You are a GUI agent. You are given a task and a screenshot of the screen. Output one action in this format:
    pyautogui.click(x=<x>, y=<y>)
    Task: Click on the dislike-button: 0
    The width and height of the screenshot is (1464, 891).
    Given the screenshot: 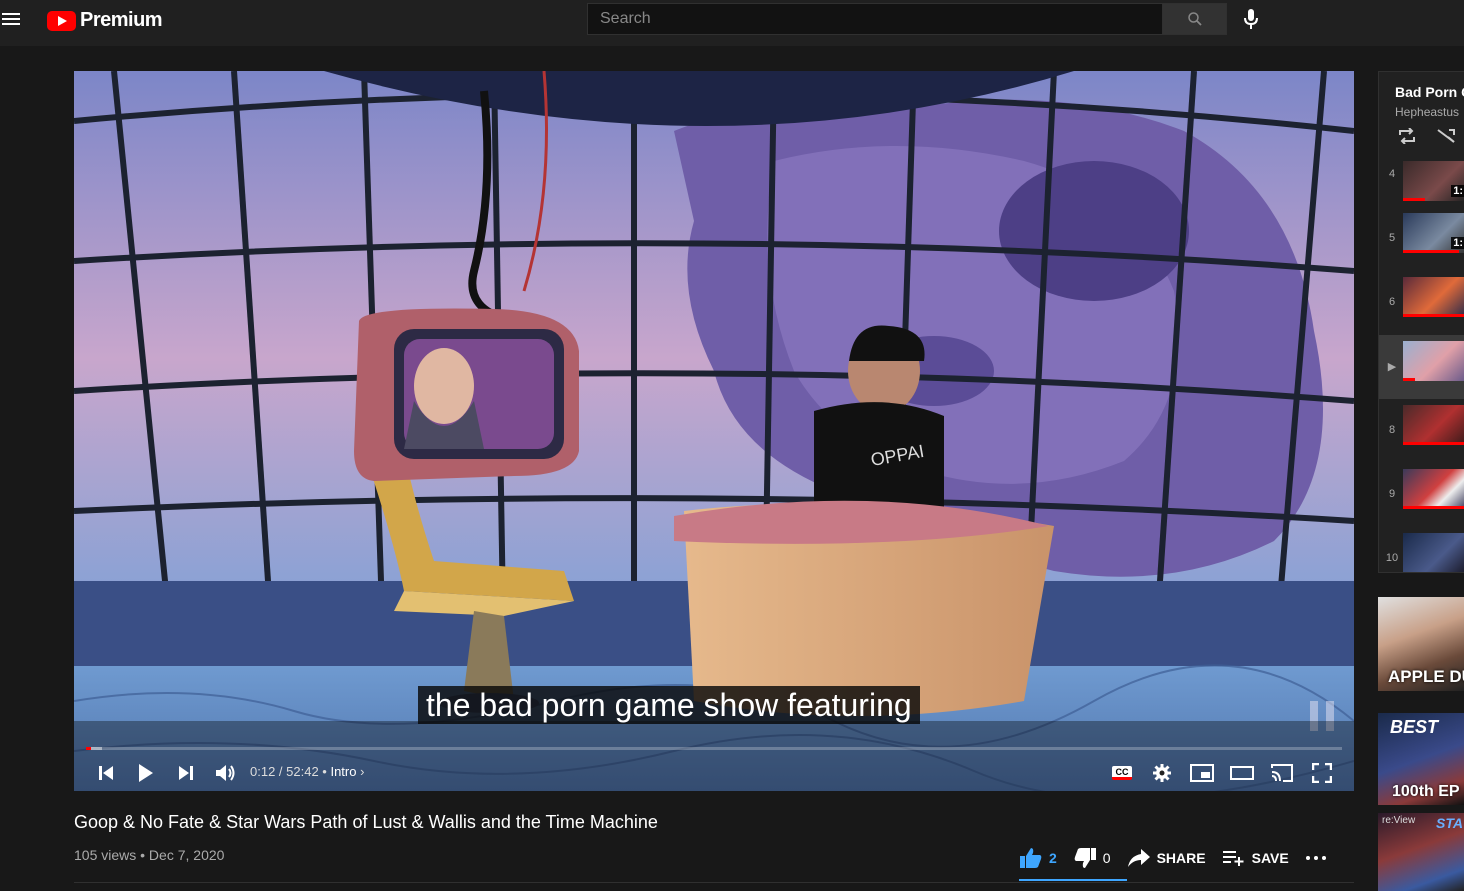 What is the action you would take?
    pyautogui.click(x=1092, y=858)
    